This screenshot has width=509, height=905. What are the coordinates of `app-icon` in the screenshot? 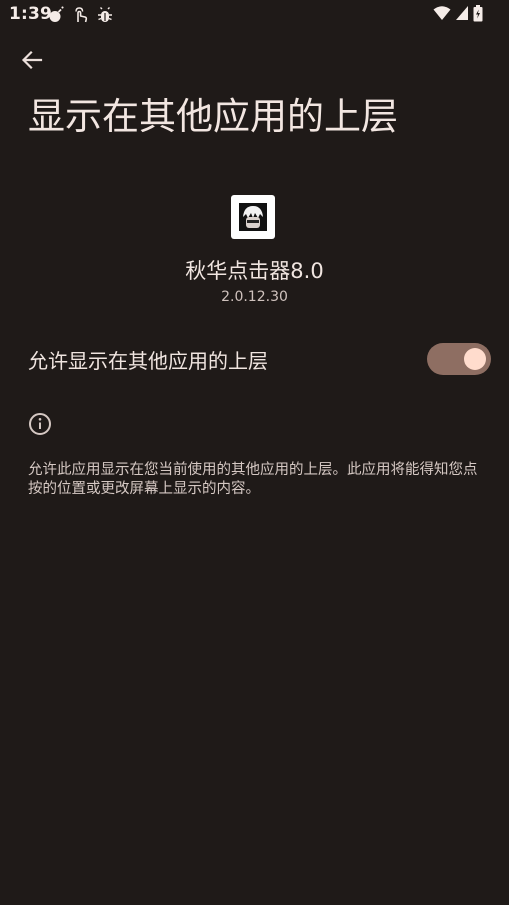 It's located at (253, 217).